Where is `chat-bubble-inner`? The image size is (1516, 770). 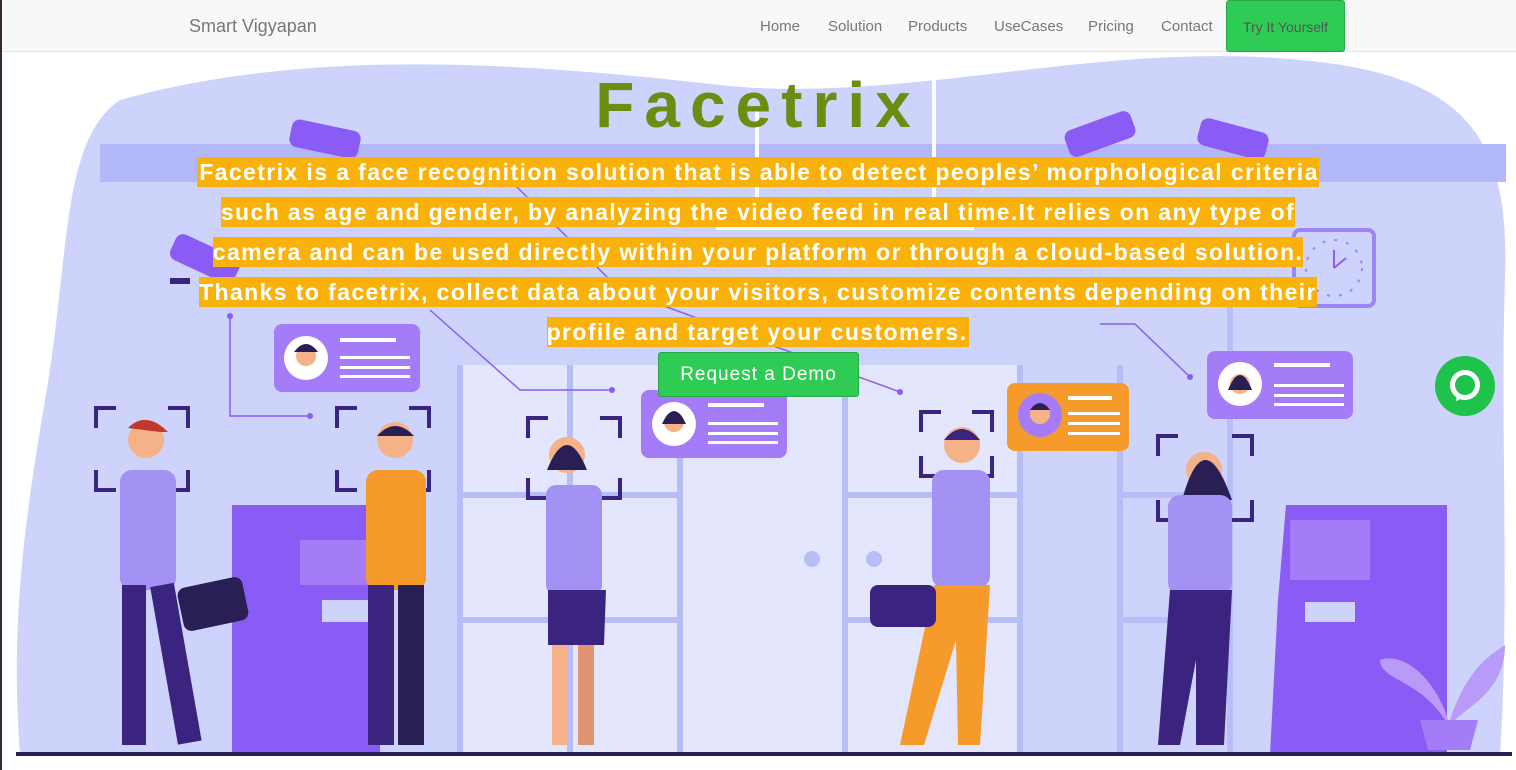 chat-bubble-inner is located at coordinates (1465, 385).